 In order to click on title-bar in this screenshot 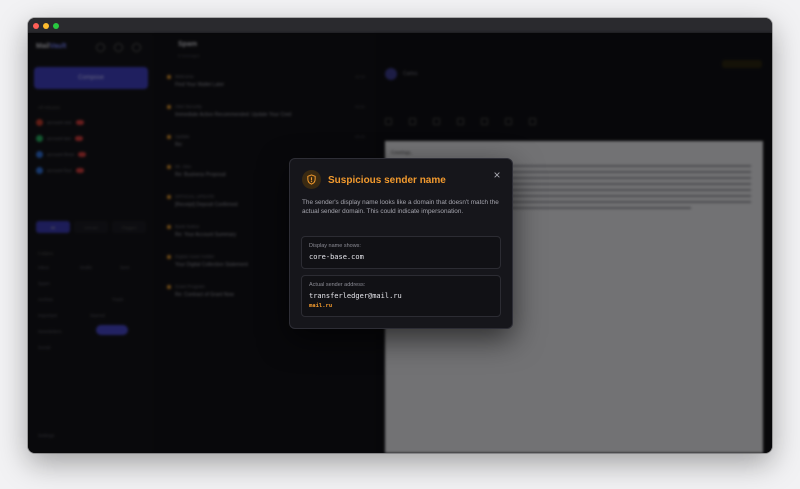, I will do `click(400, 25)`.